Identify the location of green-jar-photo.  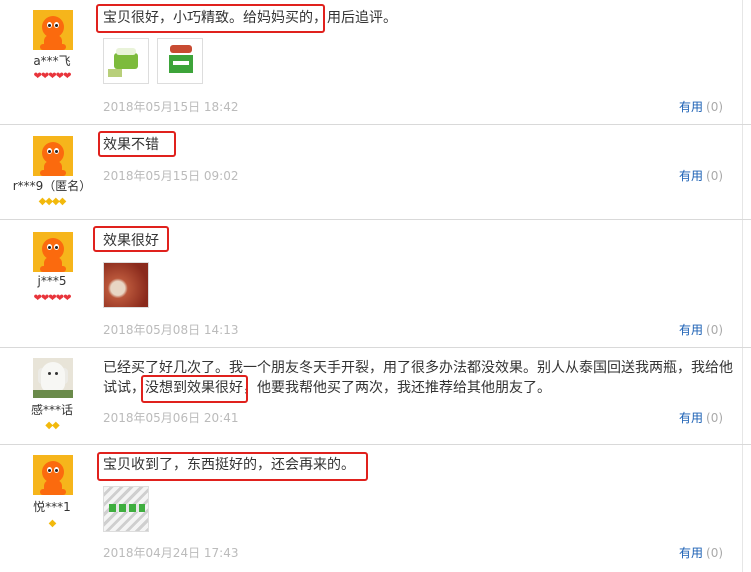
(126, 61).